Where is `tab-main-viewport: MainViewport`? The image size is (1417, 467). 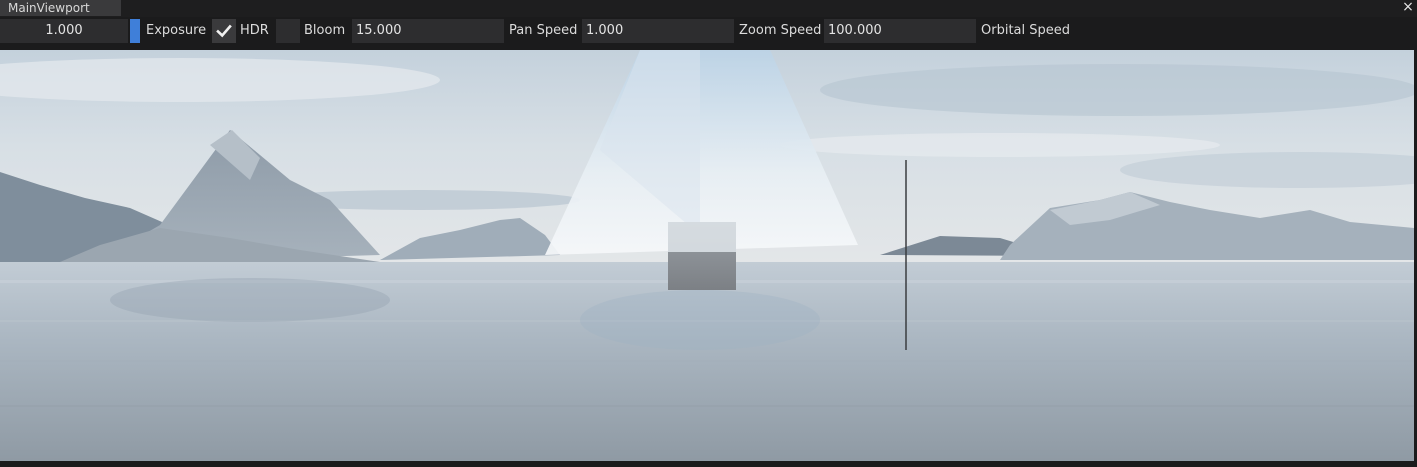
tab-main-viewport: MainViewport is located at coordinates (60, 8).